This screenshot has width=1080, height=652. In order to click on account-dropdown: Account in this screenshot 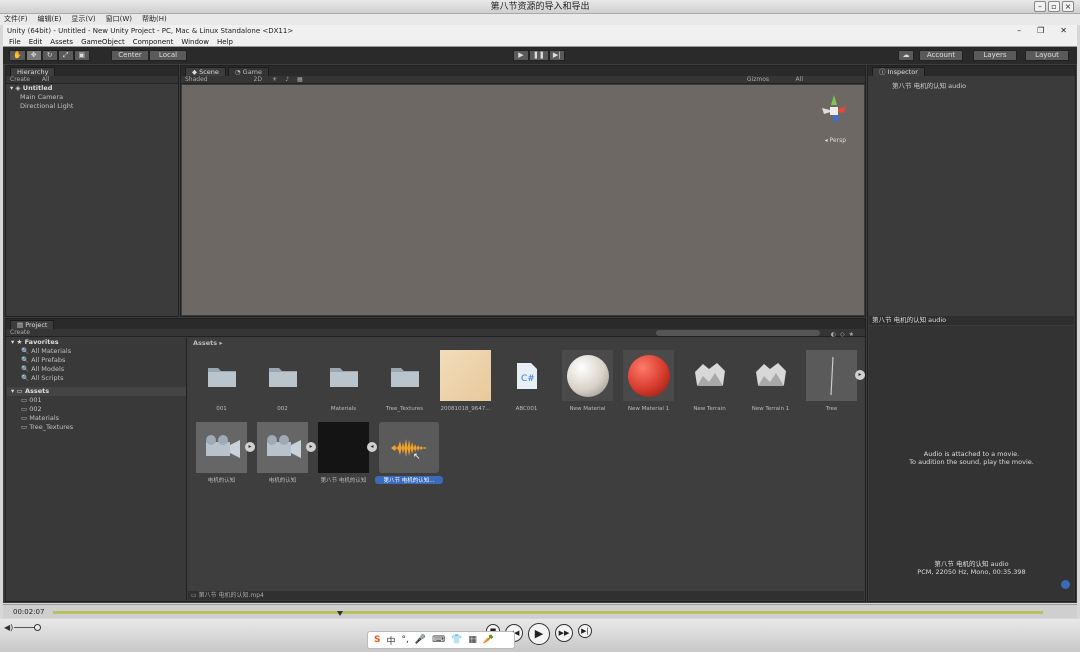, I will do `click(941, 55)`.